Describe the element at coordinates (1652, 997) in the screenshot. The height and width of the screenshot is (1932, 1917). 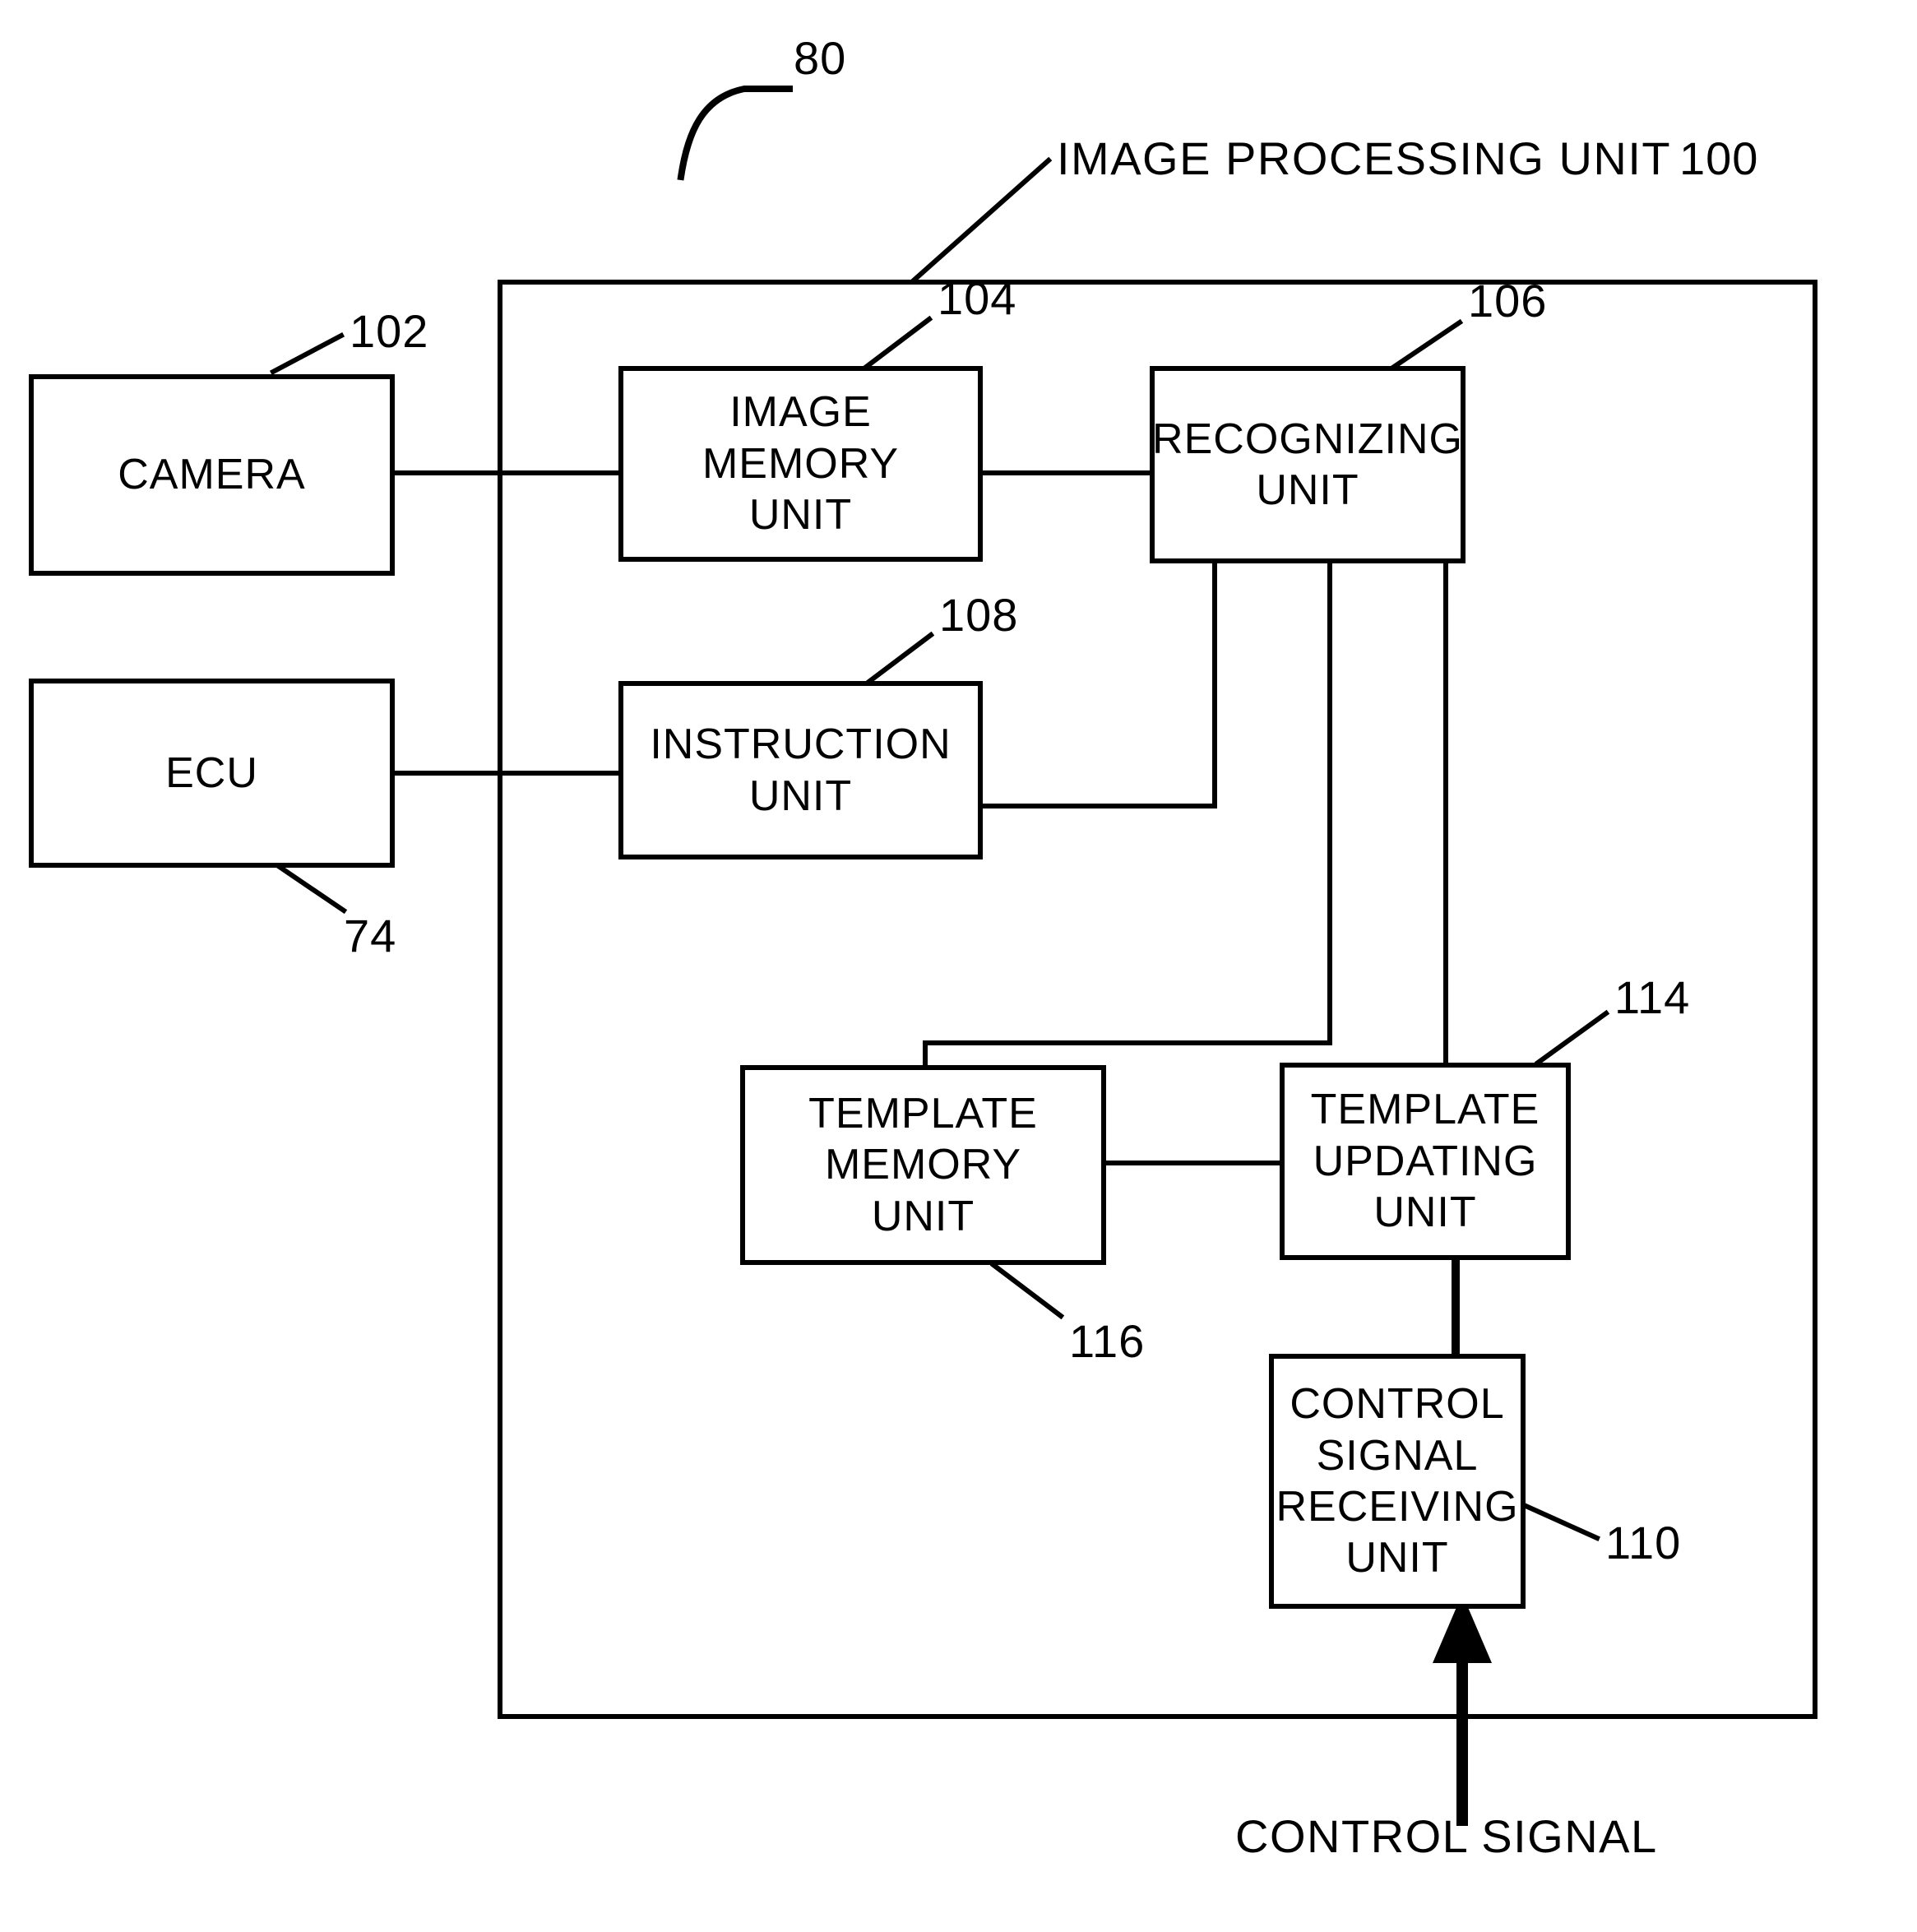
I see `ref-template-updating-unit-114: 114` at that location.